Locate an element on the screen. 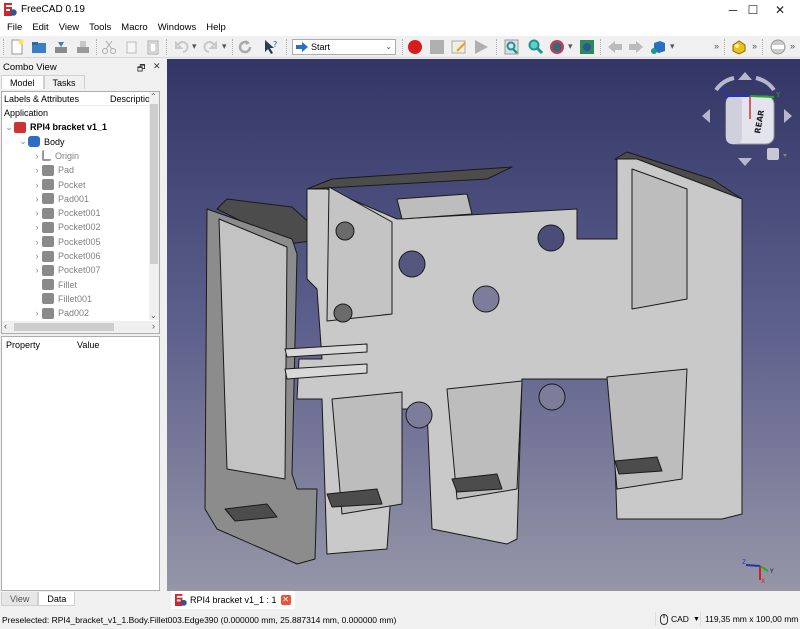 The width and height of the screenshot is (800, 629). rotate-right-arrow is located at coordinates (788, 116).